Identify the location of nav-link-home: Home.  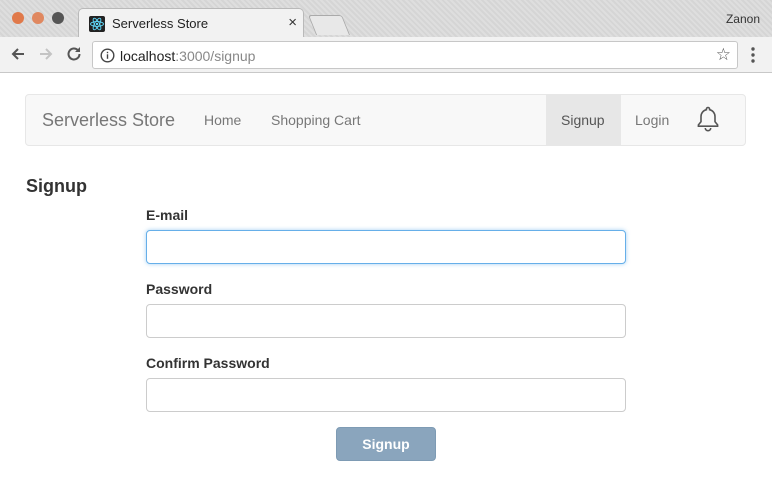
(222, 120).